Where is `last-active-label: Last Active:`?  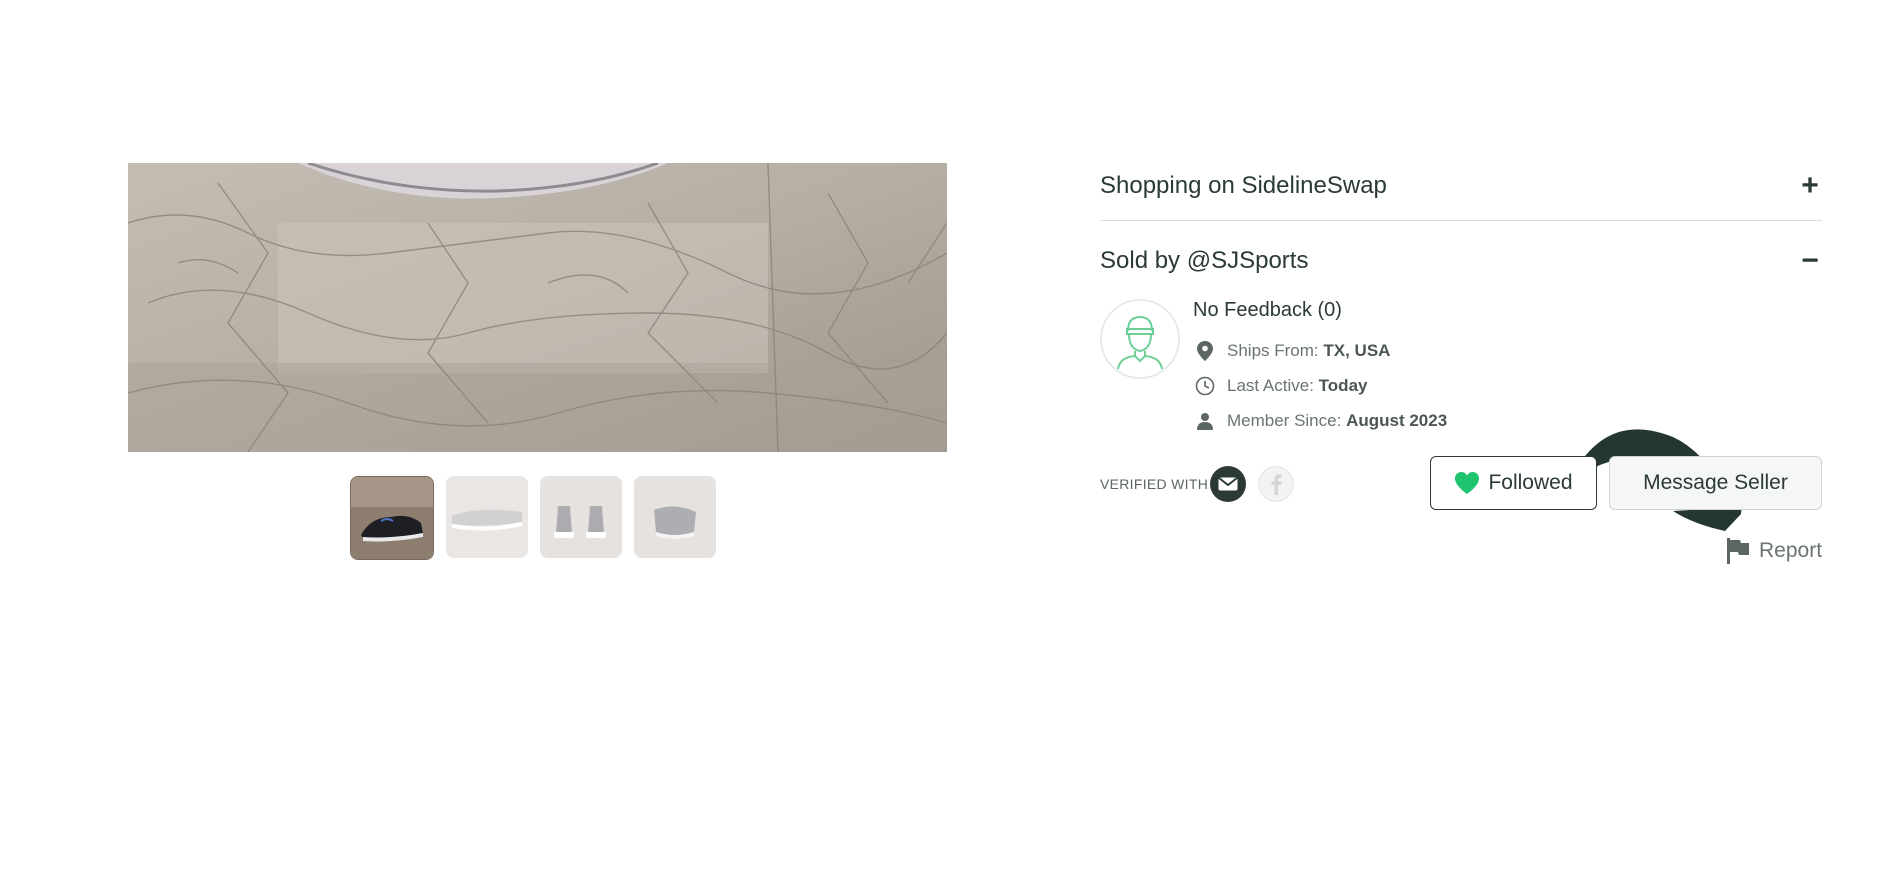 last-active-label: Last Active: is located at coordinates (1270, 385).